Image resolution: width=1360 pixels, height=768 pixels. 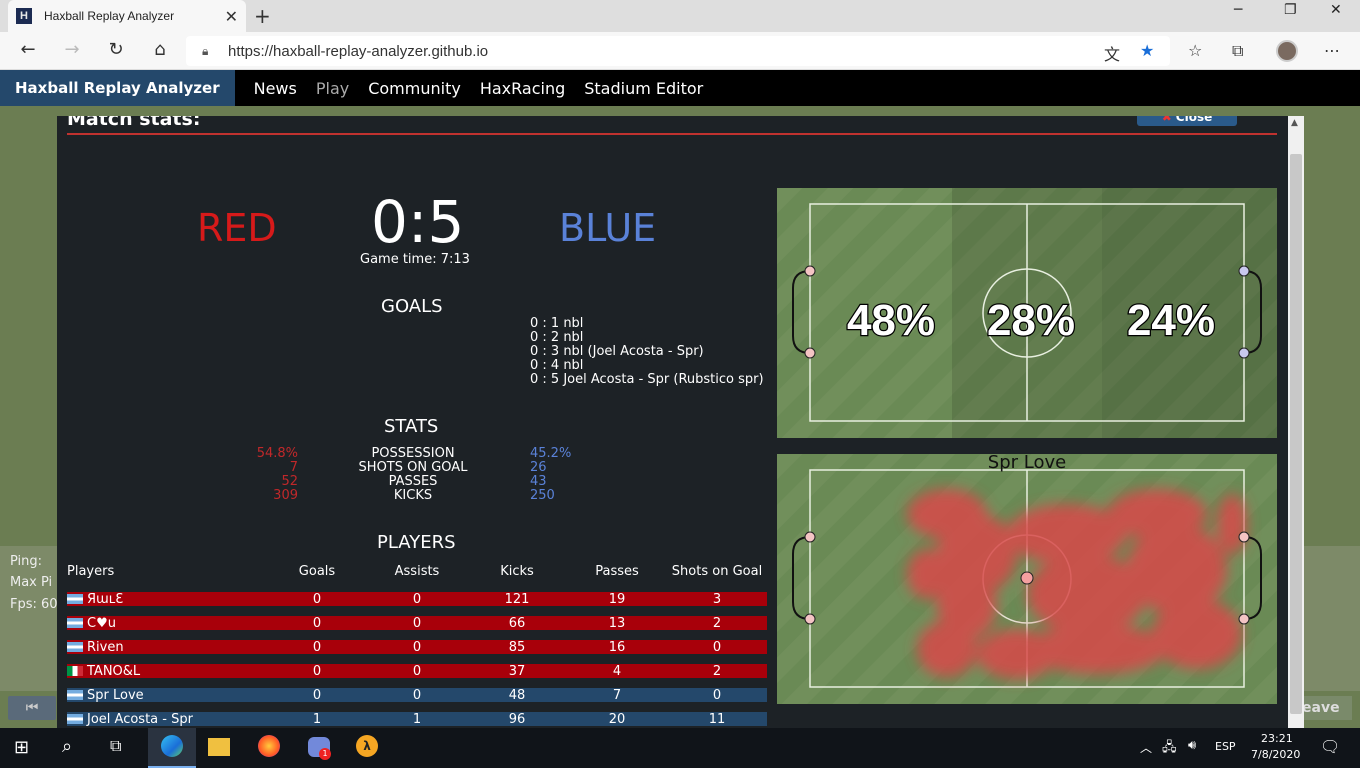 What do you see at coordinates (1166, 120) in the screenshot?
I see `close-x-icon: ✖` at bounding box center [1166, 120].